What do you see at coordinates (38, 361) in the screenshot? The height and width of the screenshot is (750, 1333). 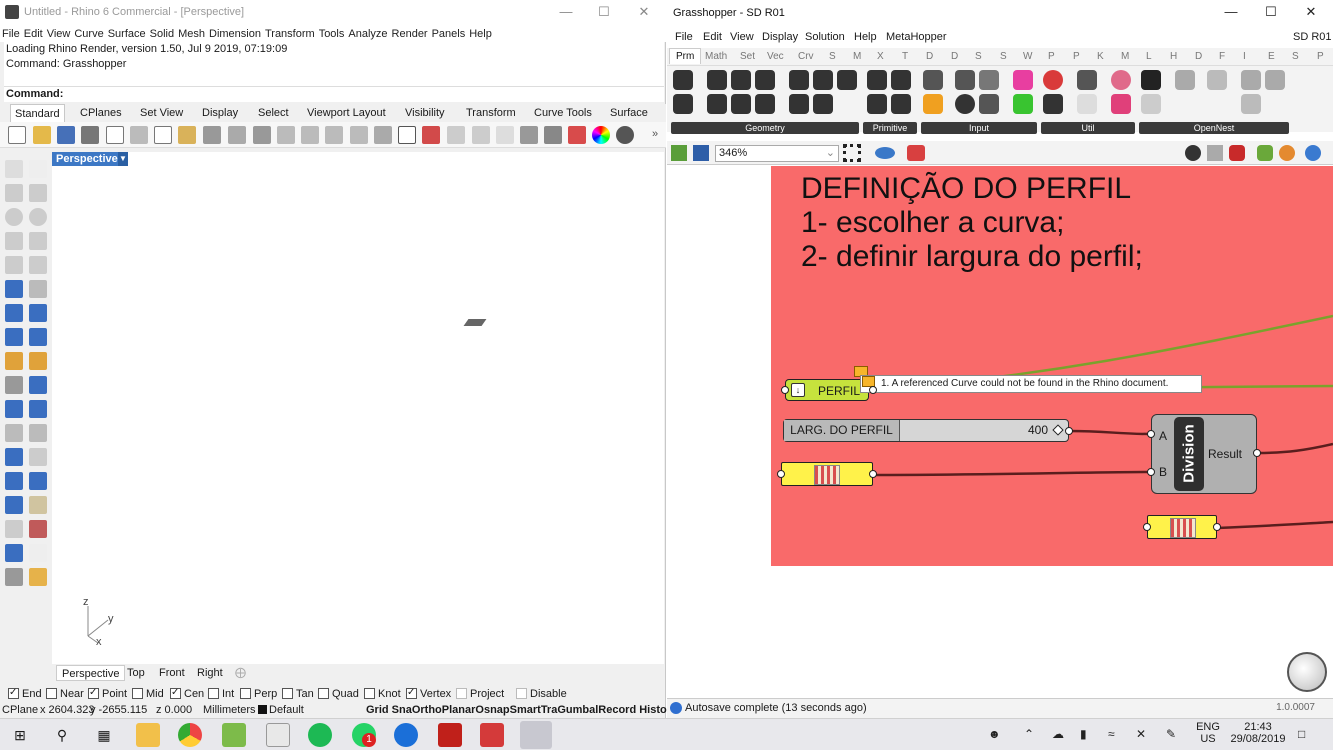 I see `drafting-icon` at bounding box center [38, 361].